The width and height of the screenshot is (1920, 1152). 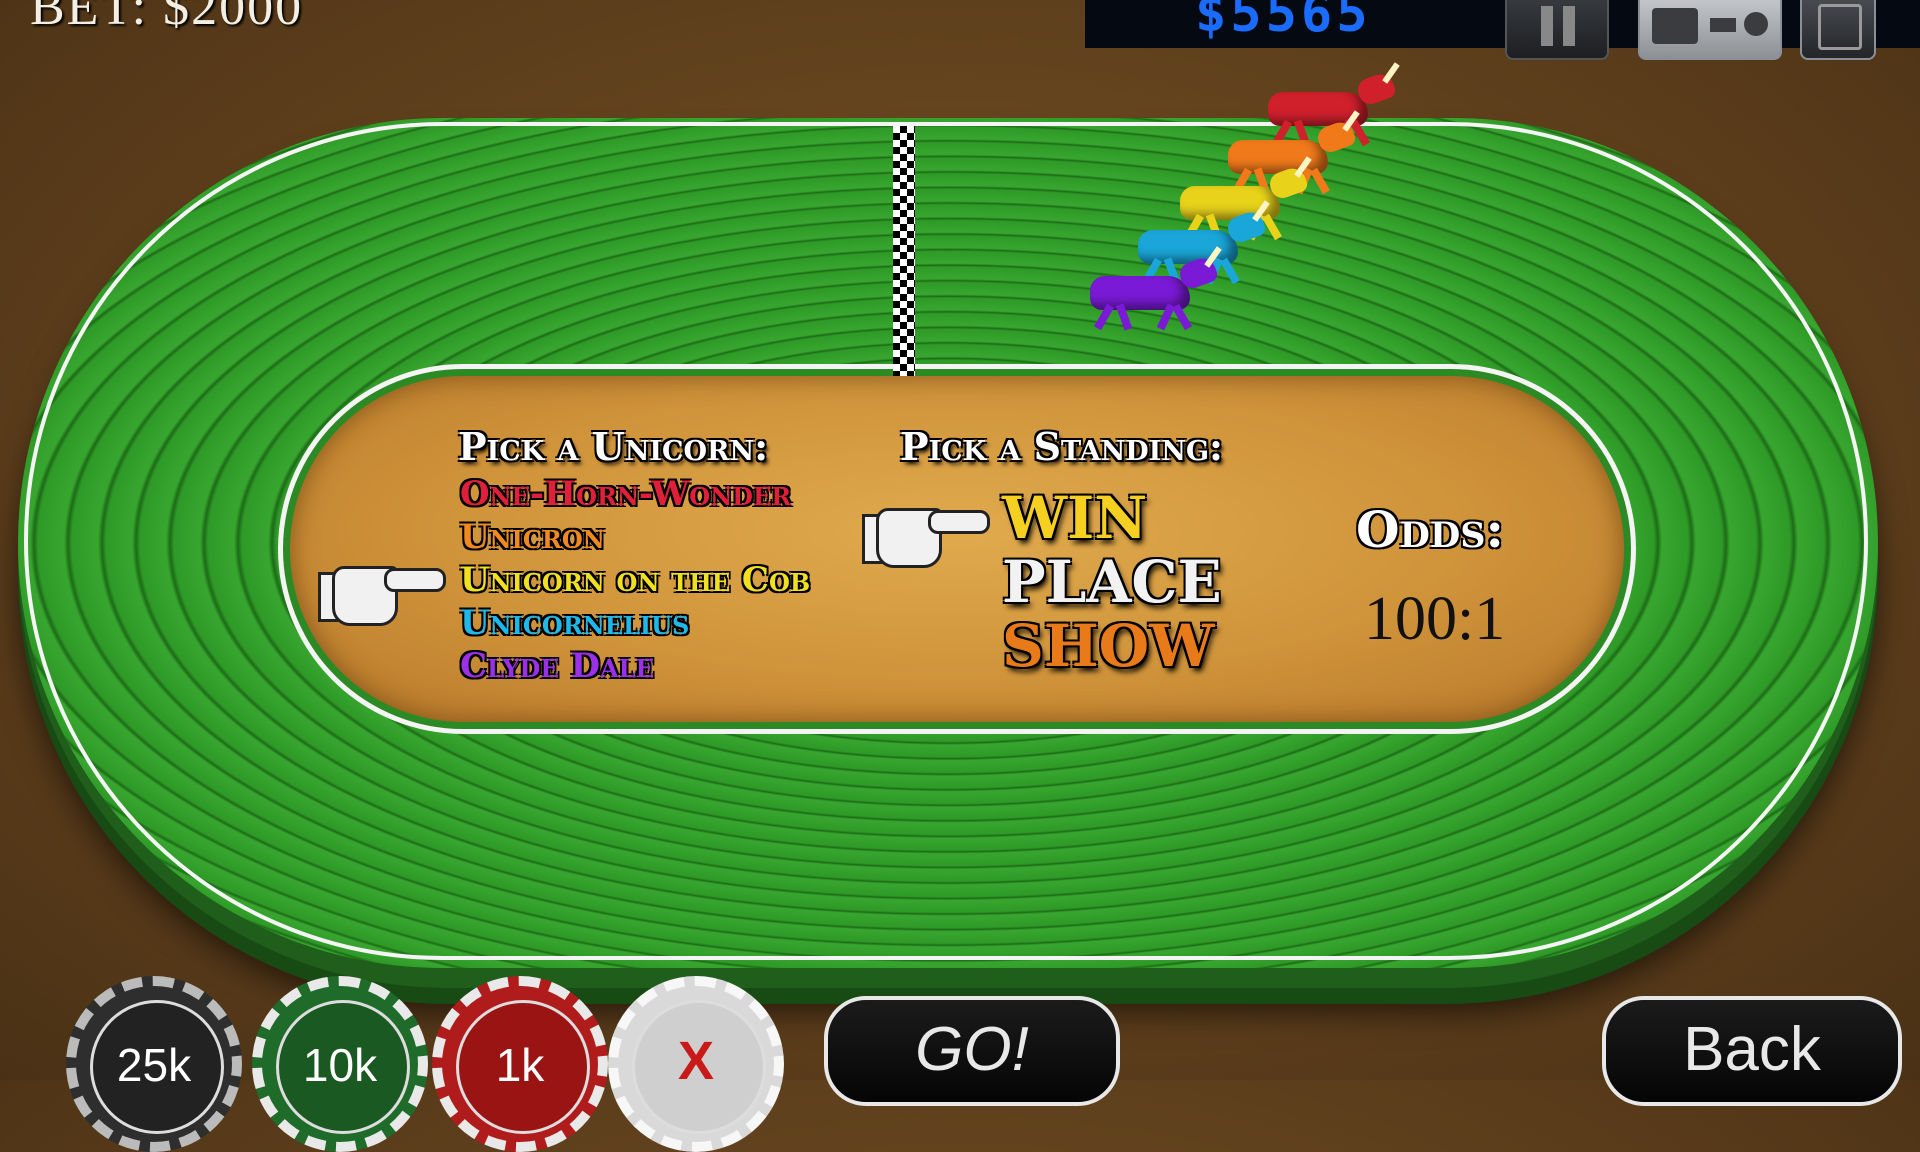 I want to click on unicorn-option: Unicorn on the Cob, so click(x=635, y=580).